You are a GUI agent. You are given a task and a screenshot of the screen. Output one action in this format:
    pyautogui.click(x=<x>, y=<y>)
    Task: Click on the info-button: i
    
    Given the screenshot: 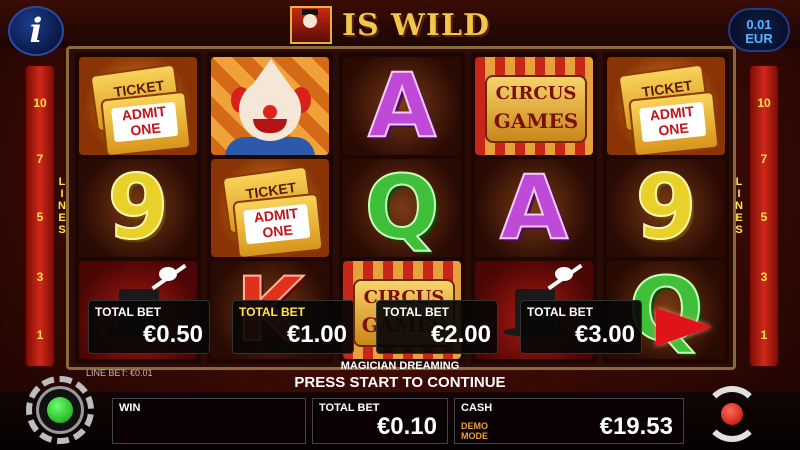 What is the action you would take?
    pyautogui.click(x=36, y=31)
    